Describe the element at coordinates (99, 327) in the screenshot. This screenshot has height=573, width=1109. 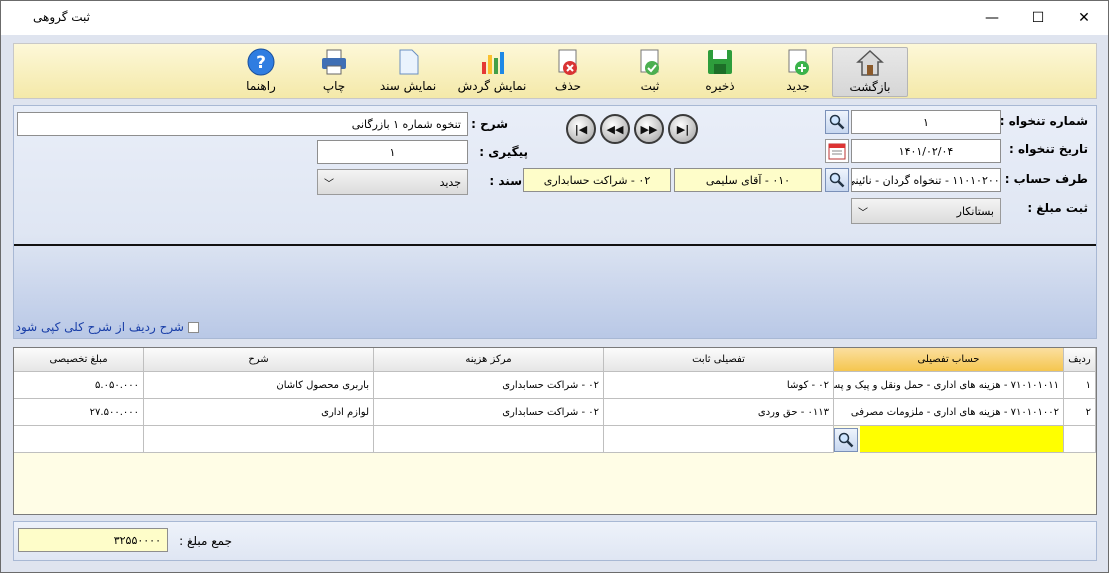
I see `copy-description-label: شرح ردیف از شرح کلی کپی شود` at that location.